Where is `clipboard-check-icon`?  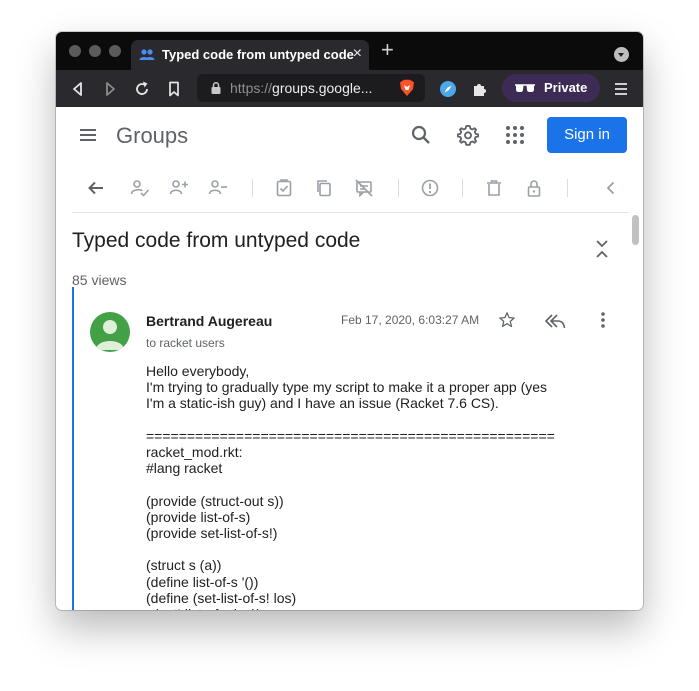 clipboard-check-icon is located at coordinates (284, 188).